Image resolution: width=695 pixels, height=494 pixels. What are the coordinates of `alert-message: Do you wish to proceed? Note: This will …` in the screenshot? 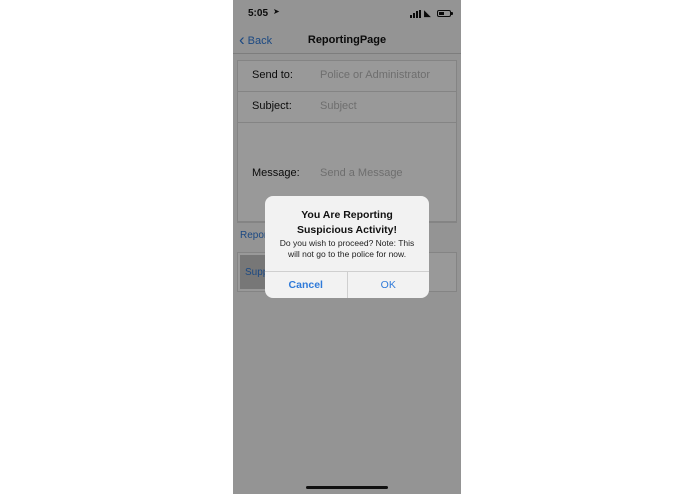 It's located at (347, 248).